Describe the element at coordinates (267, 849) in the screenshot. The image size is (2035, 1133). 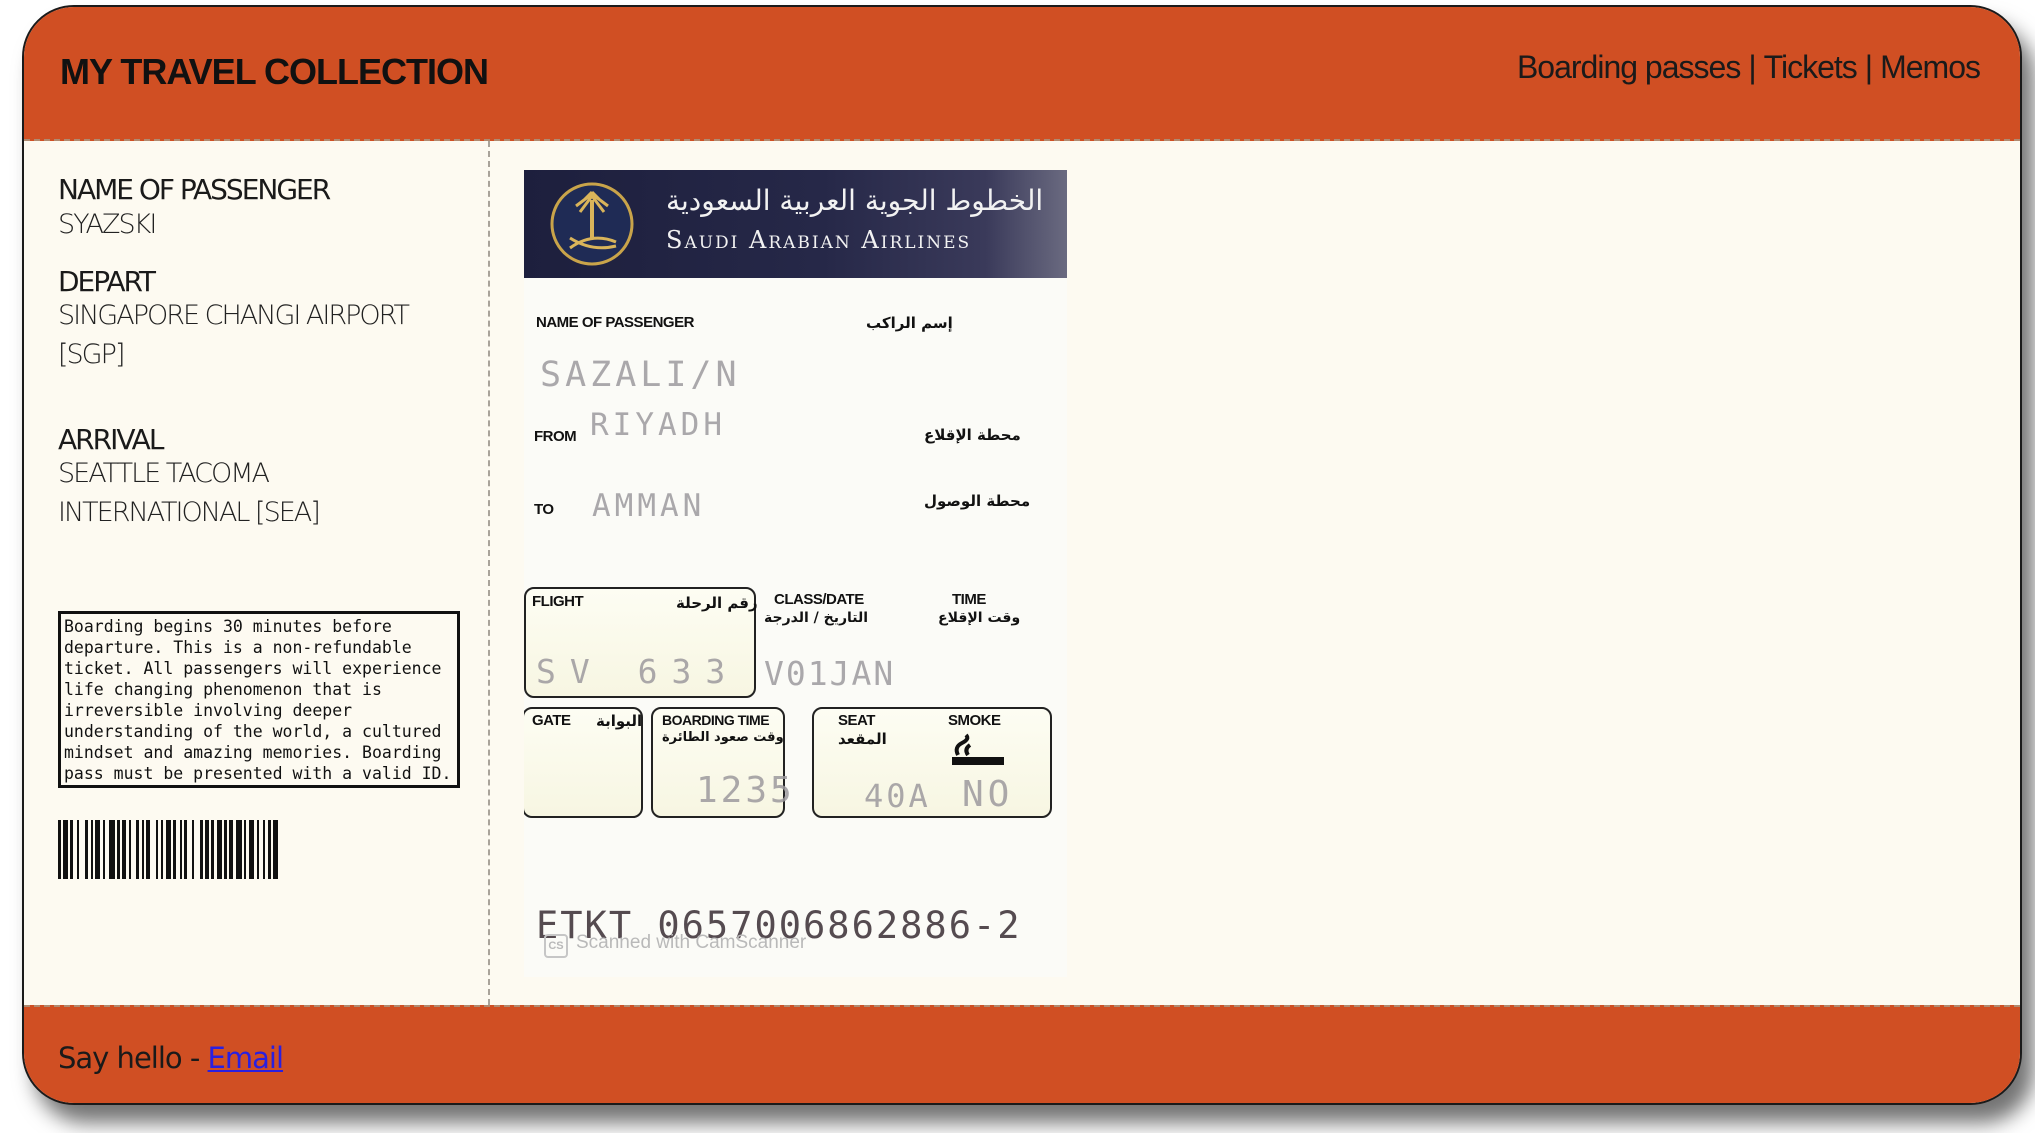
I see `barcode` at that location.